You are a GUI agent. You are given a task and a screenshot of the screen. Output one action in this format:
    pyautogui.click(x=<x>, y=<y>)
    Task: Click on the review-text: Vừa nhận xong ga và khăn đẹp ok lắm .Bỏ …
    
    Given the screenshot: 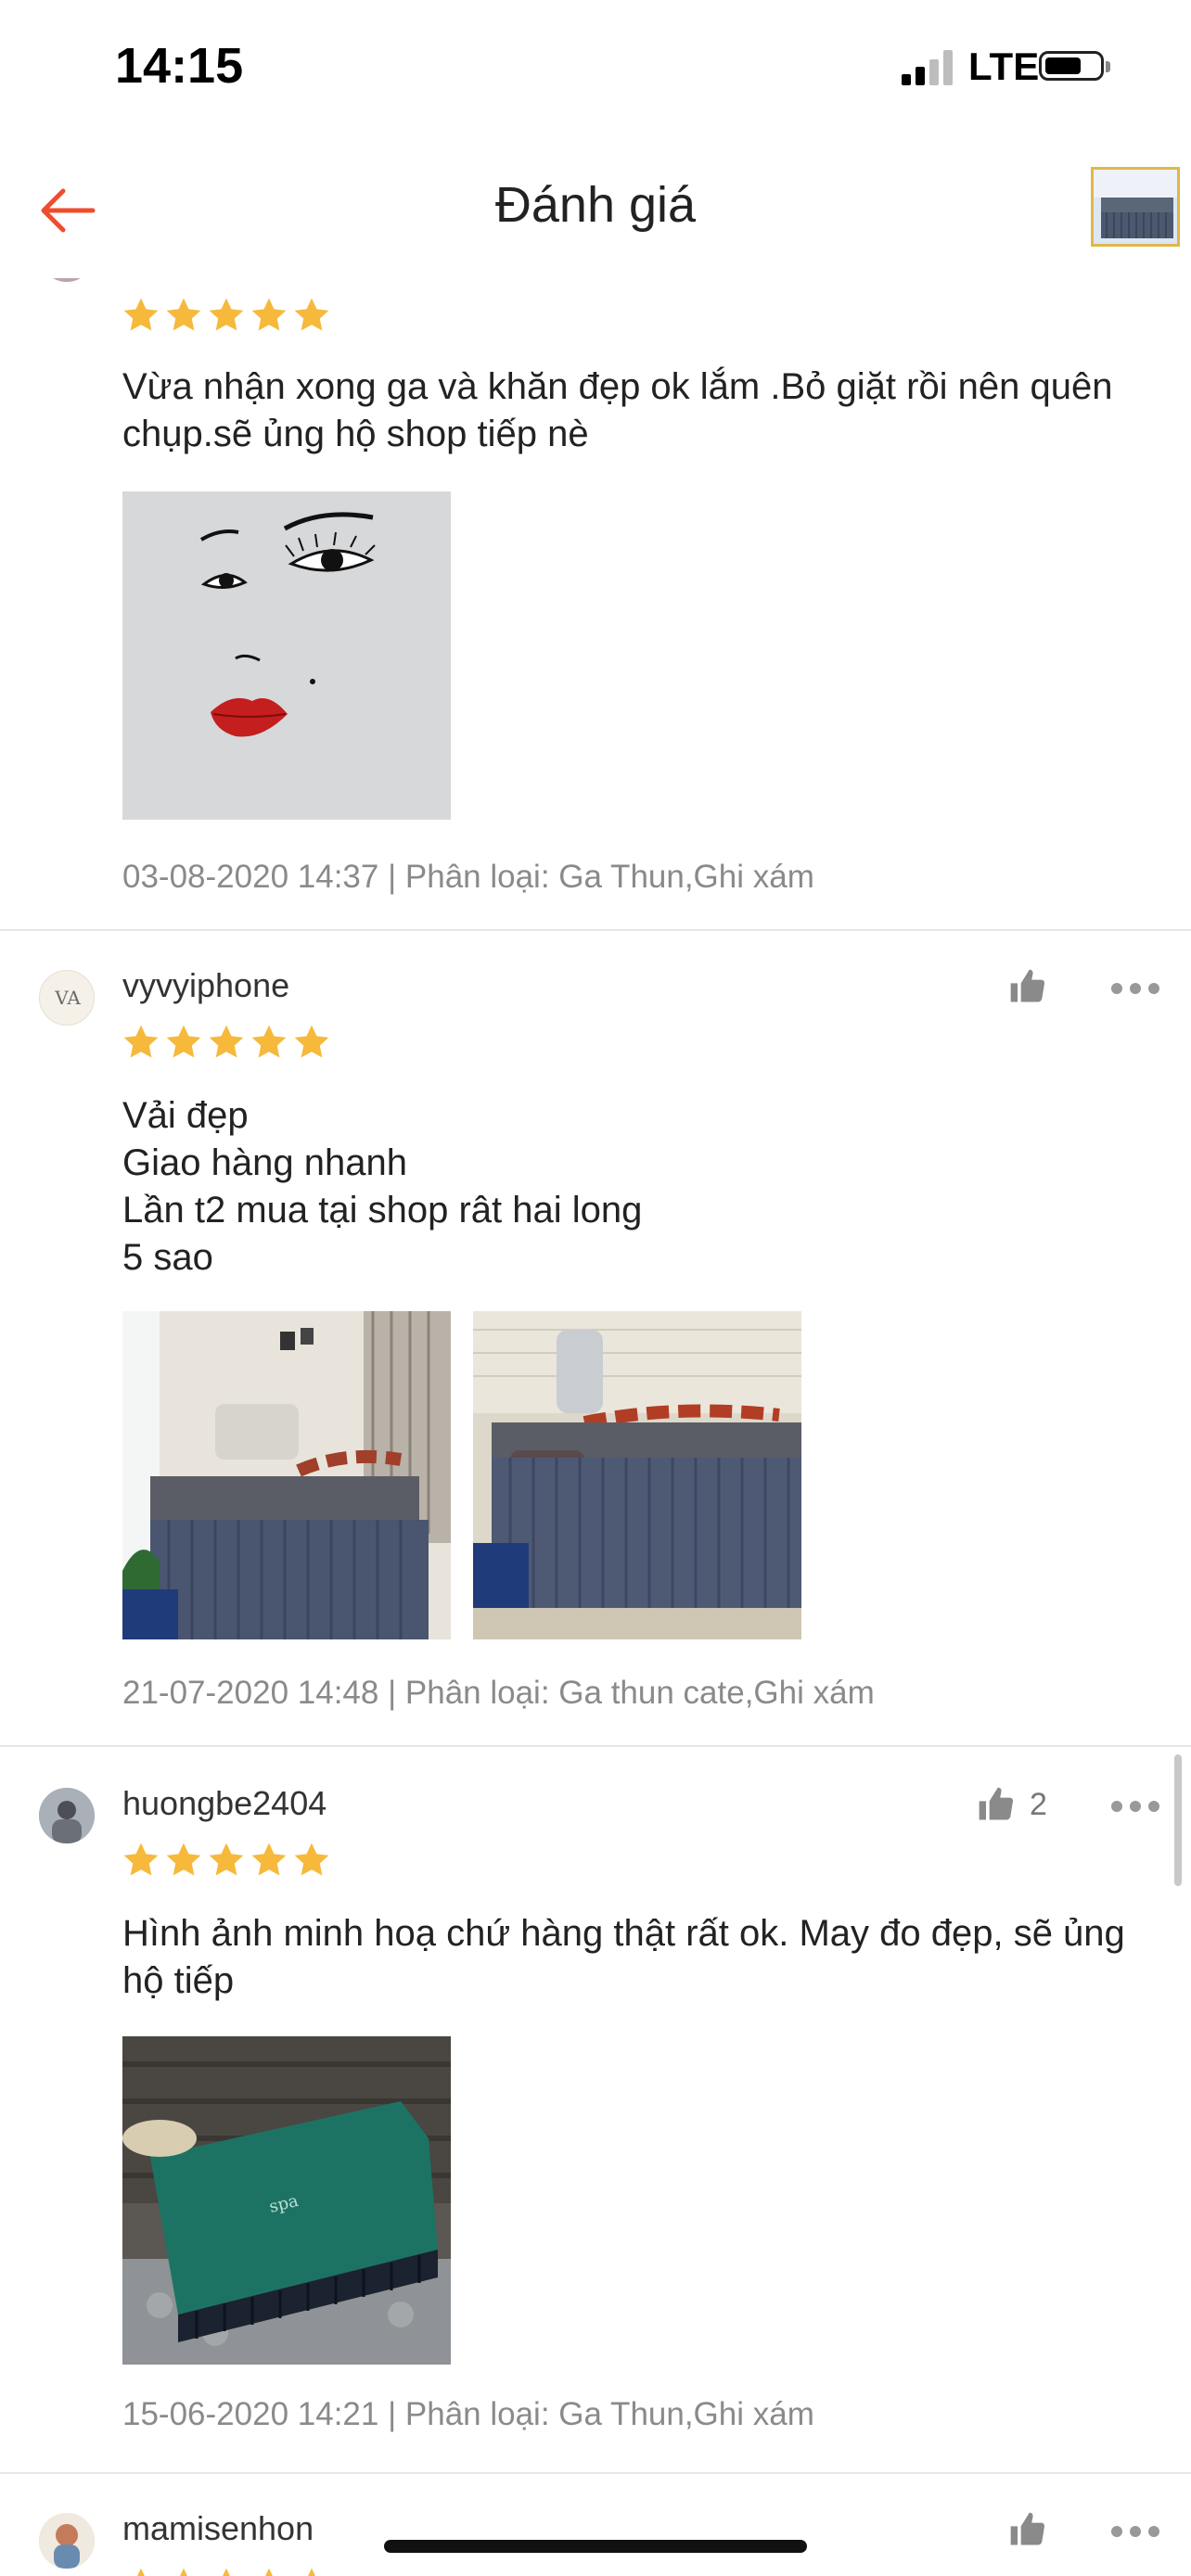 What is the action you would take?
    pyautogui.click(x=617, y=410)
    